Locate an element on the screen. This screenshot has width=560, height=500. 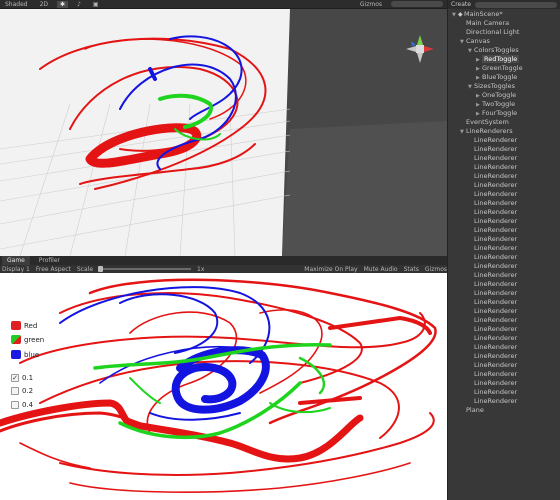
size-toggle-one: ✓ 0.1 is located at coordinates (22, 378).